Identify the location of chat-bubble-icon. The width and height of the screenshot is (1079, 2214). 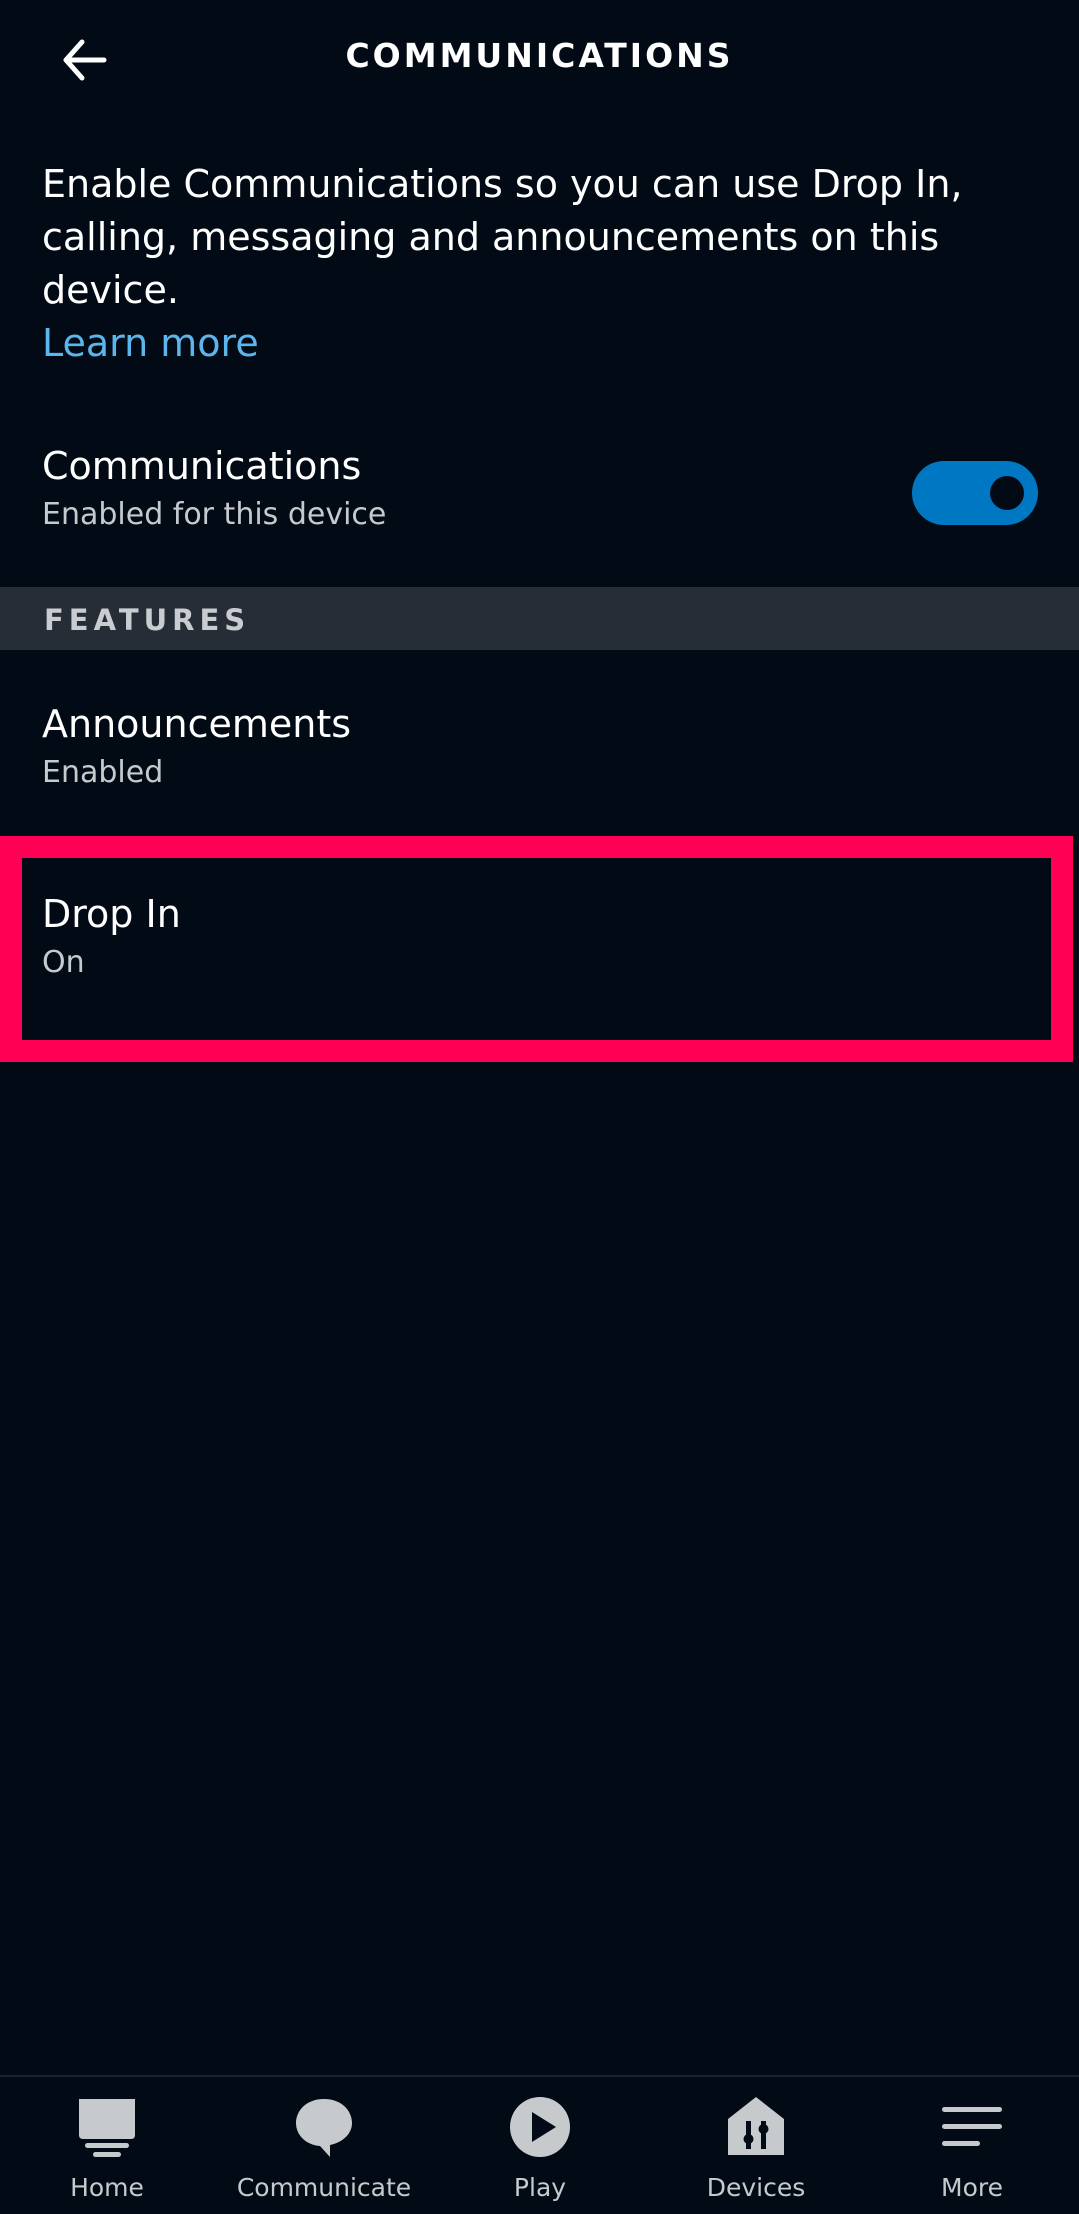
(324, 2128).